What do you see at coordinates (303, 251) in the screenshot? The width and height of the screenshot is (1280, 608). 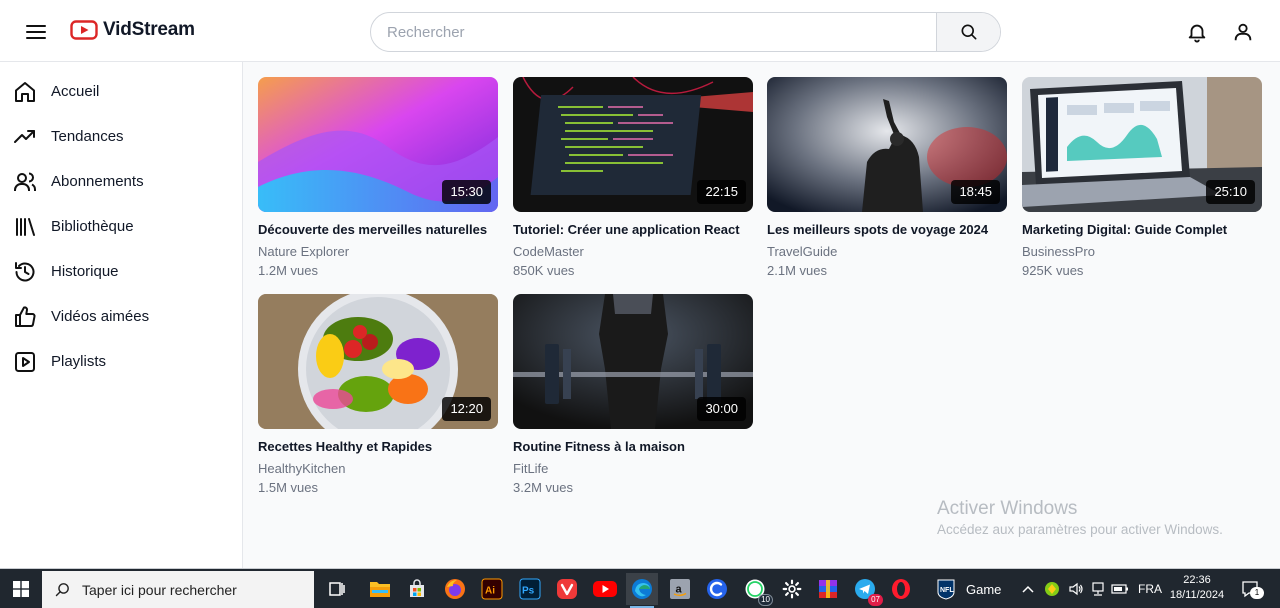 I see `video-channel: Nature Explorer` at bounding box center [303, 251].